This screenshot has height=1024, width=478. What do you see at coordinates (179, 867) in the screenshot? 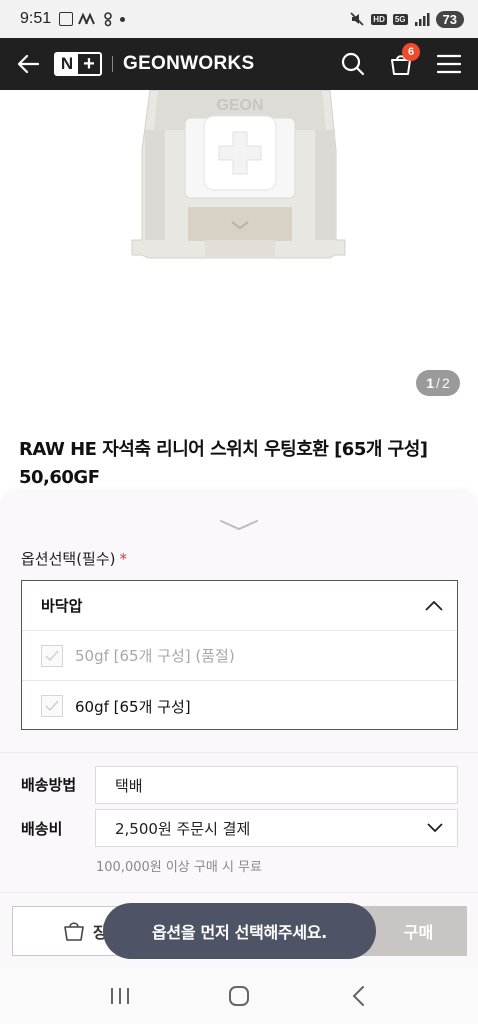
I see `free-shipping-note: 100,000원 이상 구매 시 무료` at bounding box center [179, 867].